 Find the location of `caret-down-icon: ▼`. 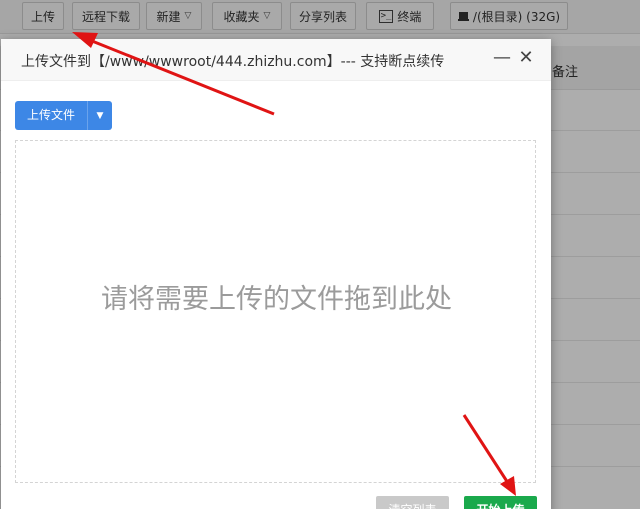

caret-down-icon: ▼ is located at coordinates (100, 115).